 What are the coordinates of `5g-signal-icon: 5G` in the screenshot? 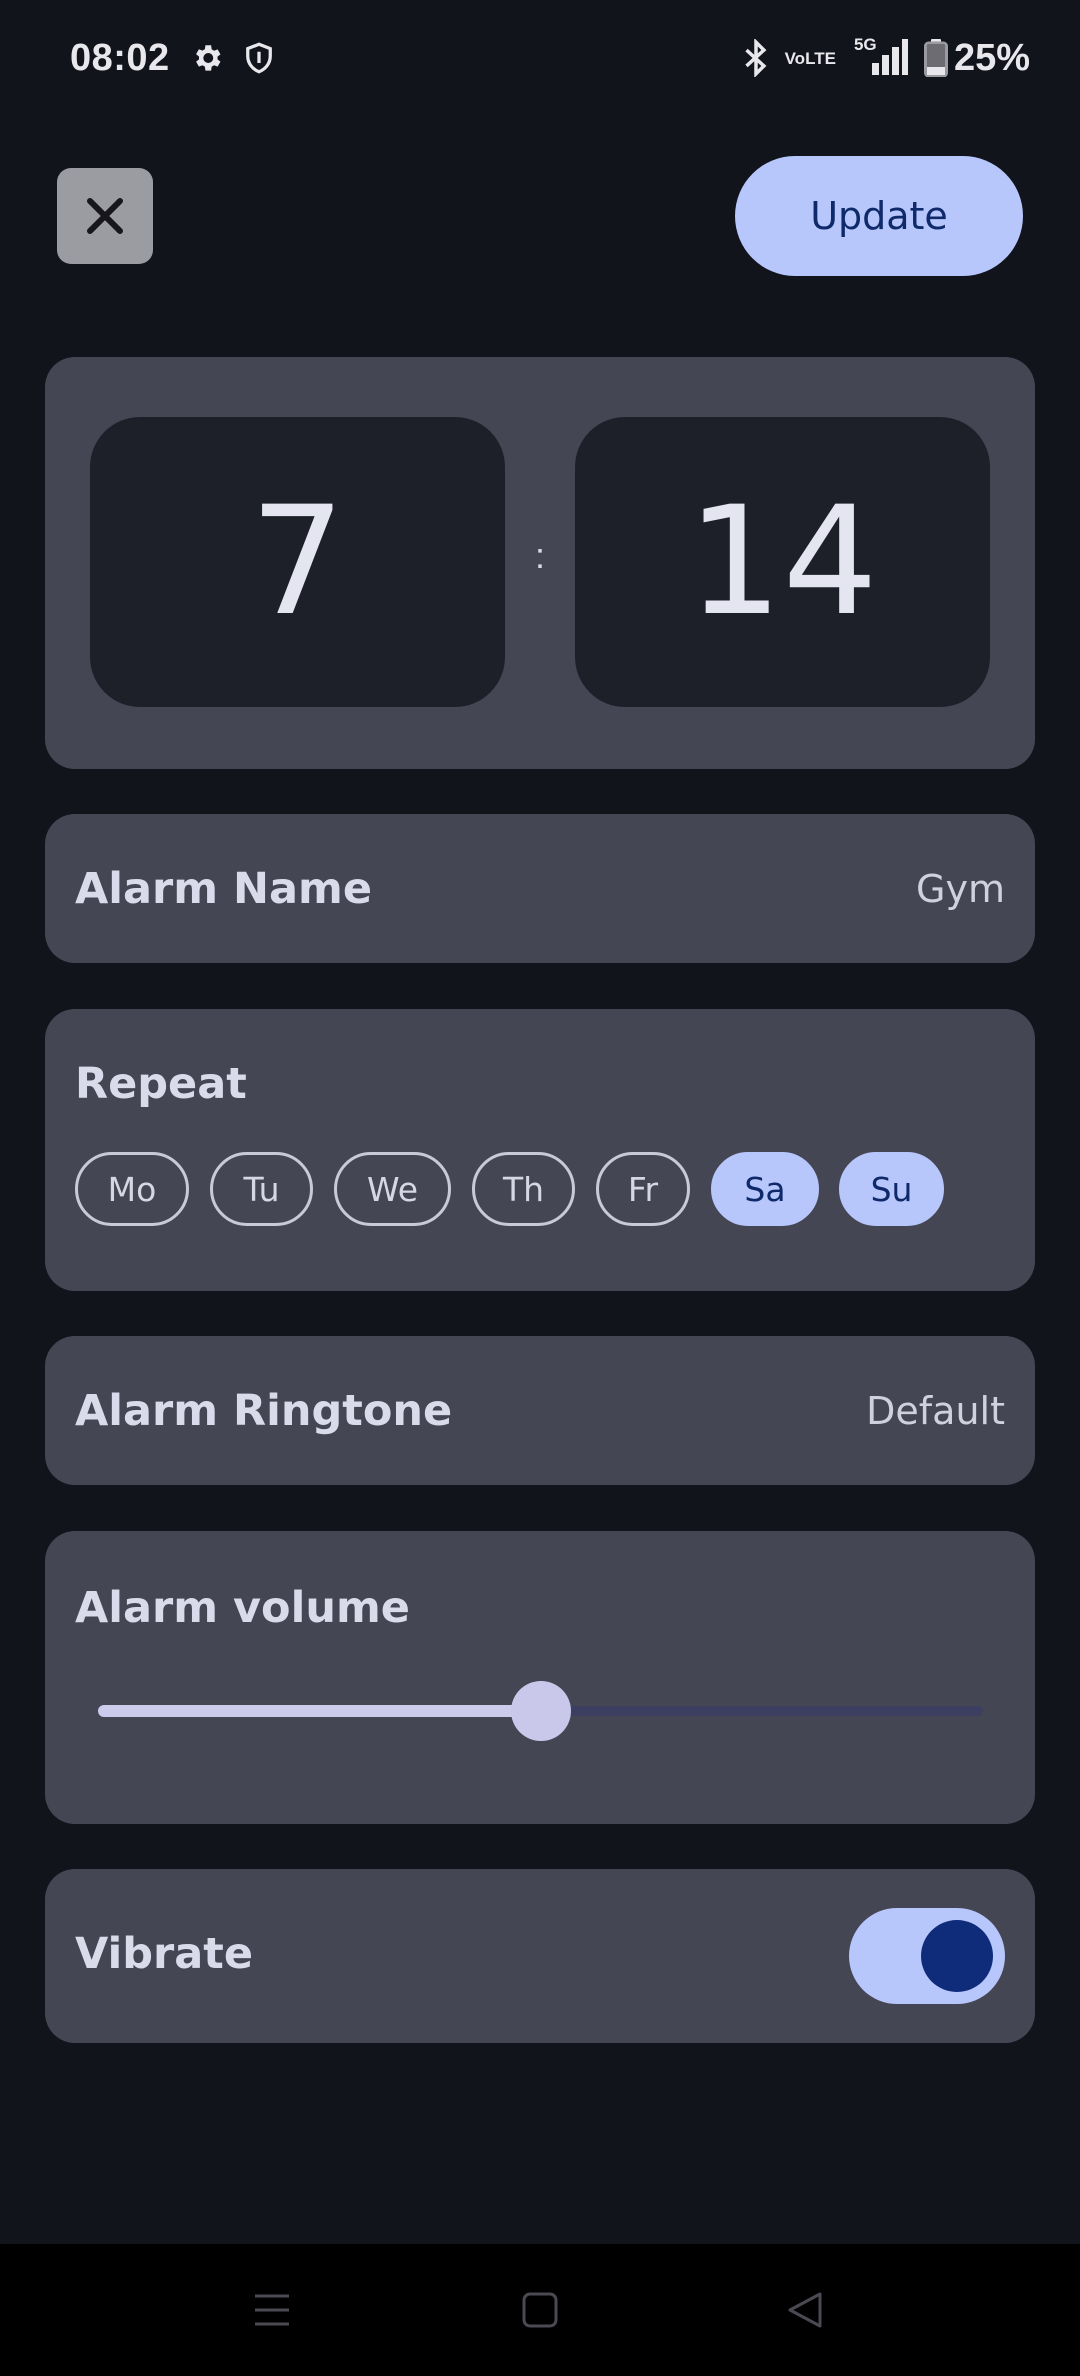 It's located at (880, 56).